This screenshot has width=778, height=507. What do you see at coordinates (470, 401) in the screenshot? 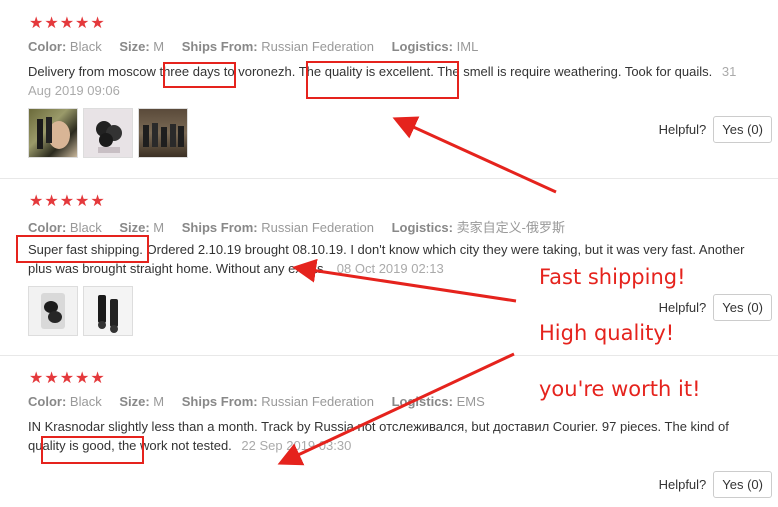
I see `logistics-value: EMS` at bounding box center [470, 401].